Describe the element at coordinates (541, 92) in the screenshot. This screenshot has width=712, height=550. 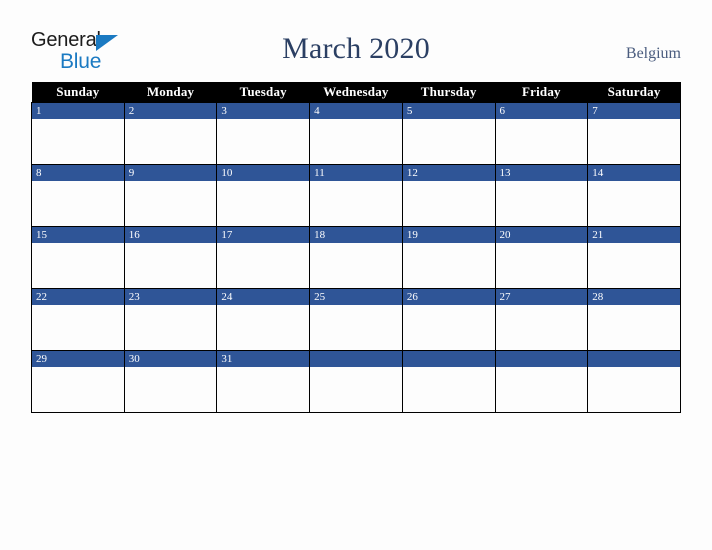
I see `weekday-header-friday: Friday` at that location.